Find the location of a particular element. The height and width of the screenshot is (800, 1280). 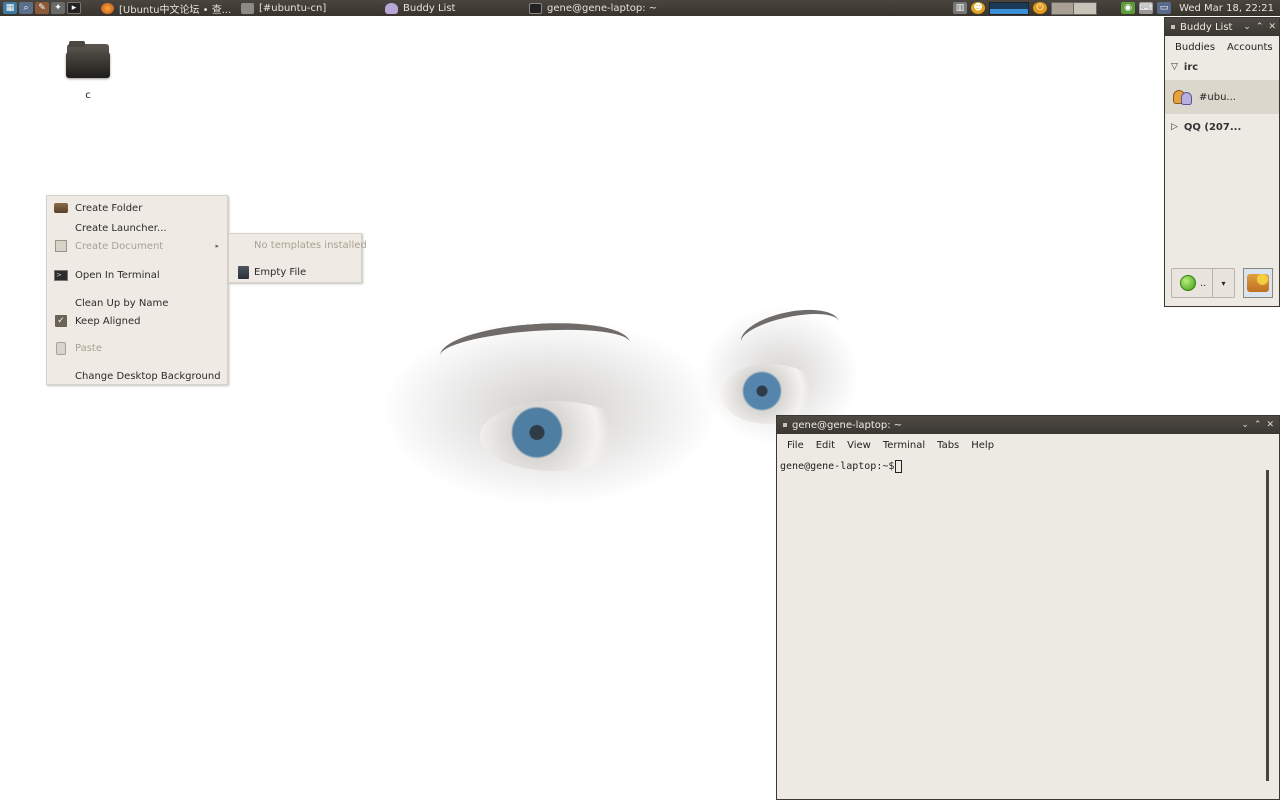

gimp-icon: ✎ is located at coordinates (42, 8).